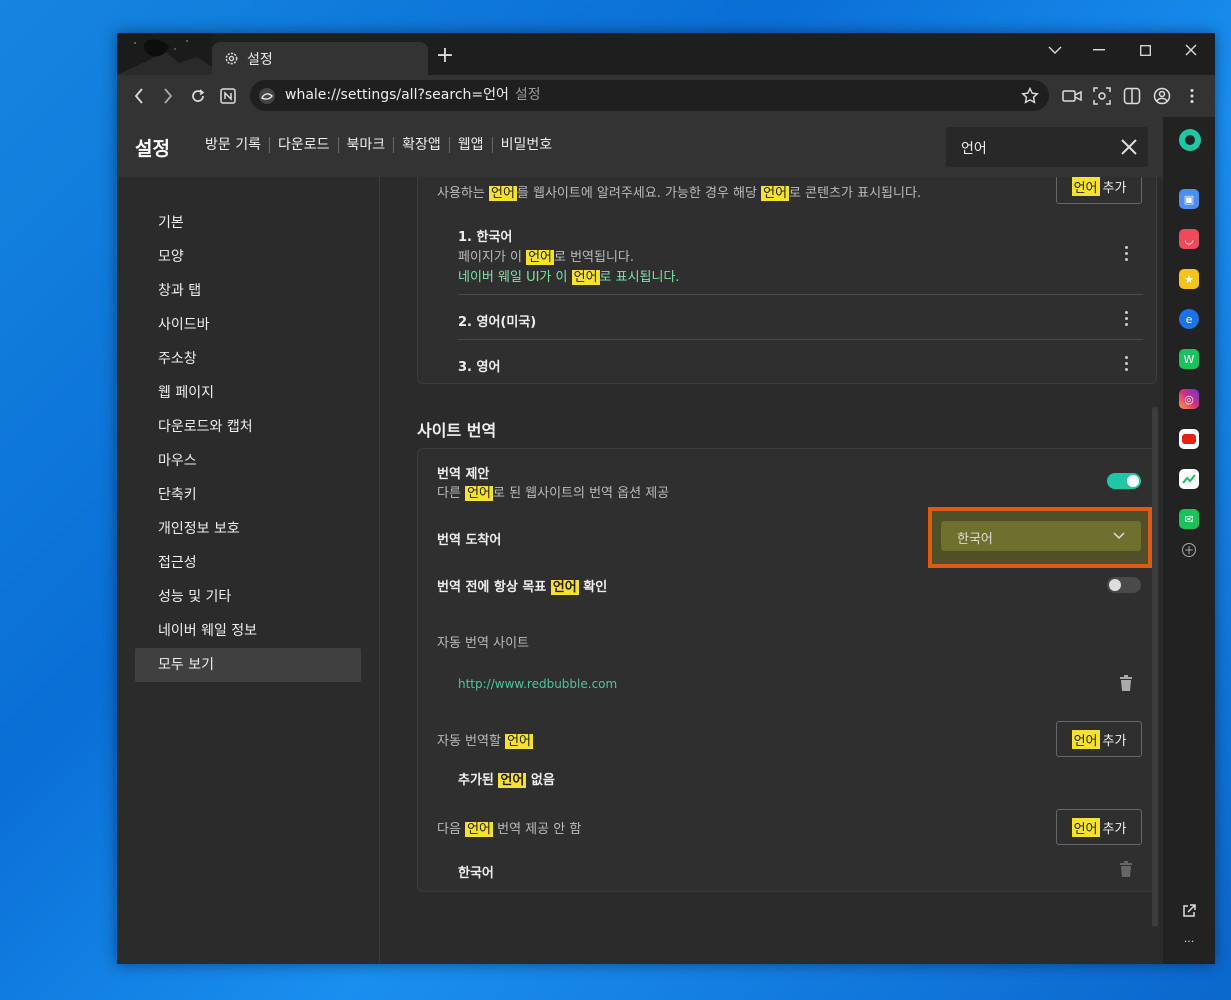  I want to click on sidebar-item-privacy: 개인정보 보호, so click(248, 529).